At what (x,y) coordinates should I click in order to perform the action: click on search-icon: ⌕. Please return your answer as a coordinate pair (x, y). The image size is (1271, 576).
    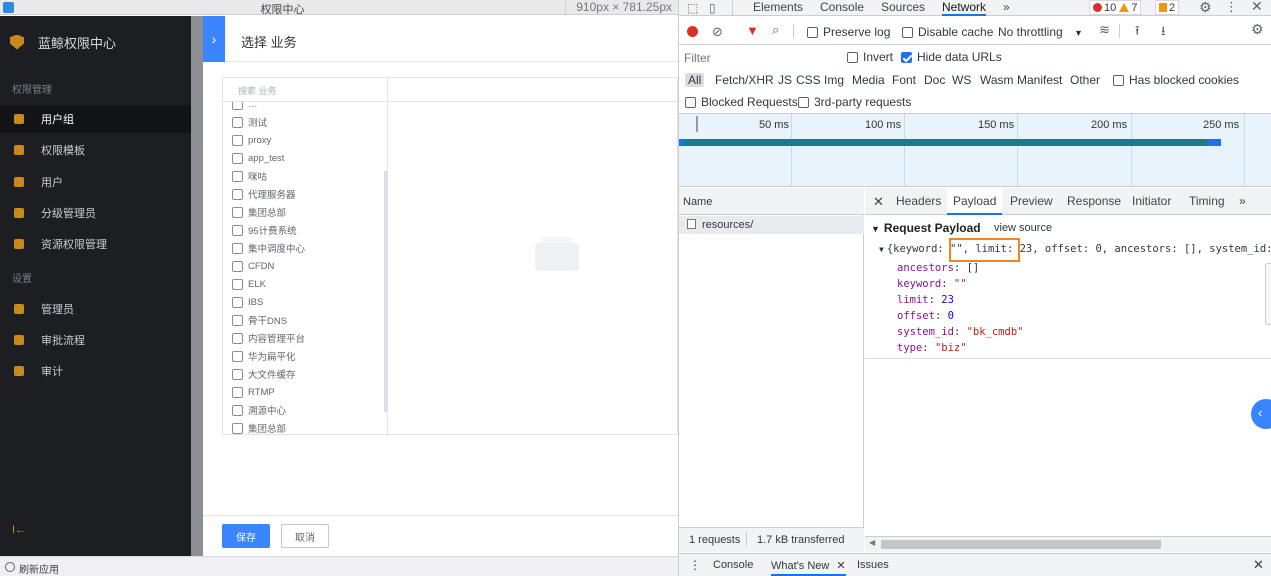
    Looking at the image, I should click on (775, 30).